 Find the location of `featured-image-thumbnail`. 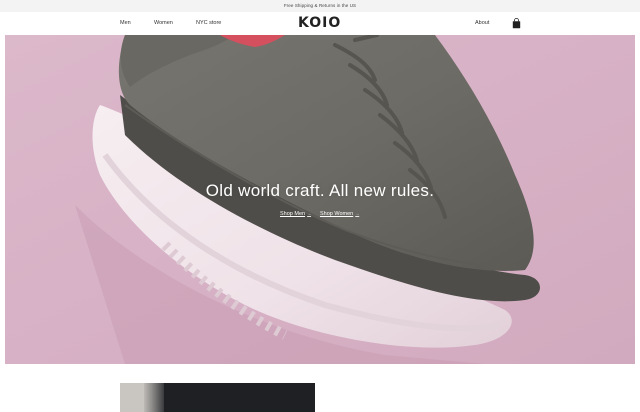

featured-image-thumbnail is located at coordinates (217, 397).